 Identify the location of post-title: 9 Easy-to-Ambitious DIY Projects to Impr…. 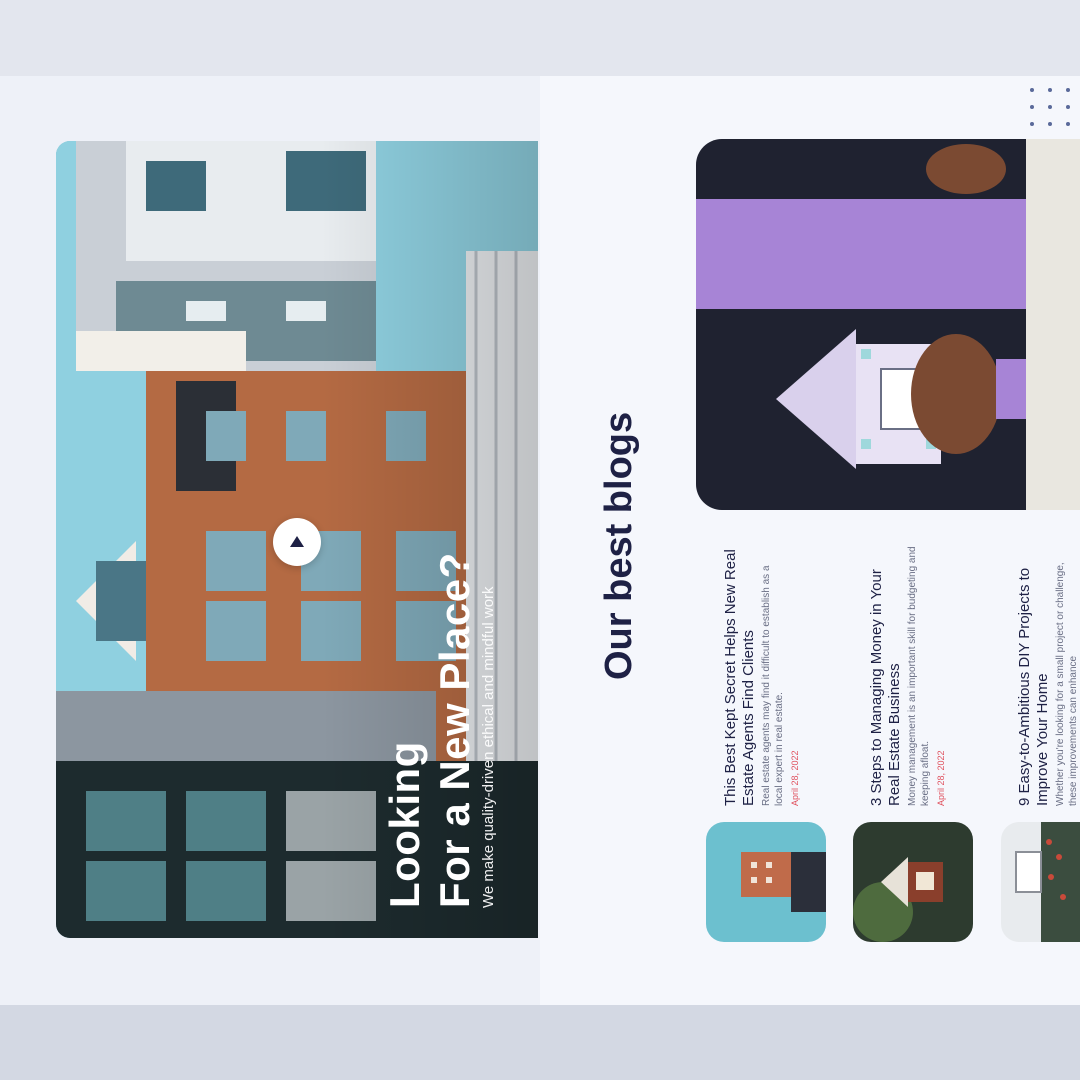
(1034, 676).